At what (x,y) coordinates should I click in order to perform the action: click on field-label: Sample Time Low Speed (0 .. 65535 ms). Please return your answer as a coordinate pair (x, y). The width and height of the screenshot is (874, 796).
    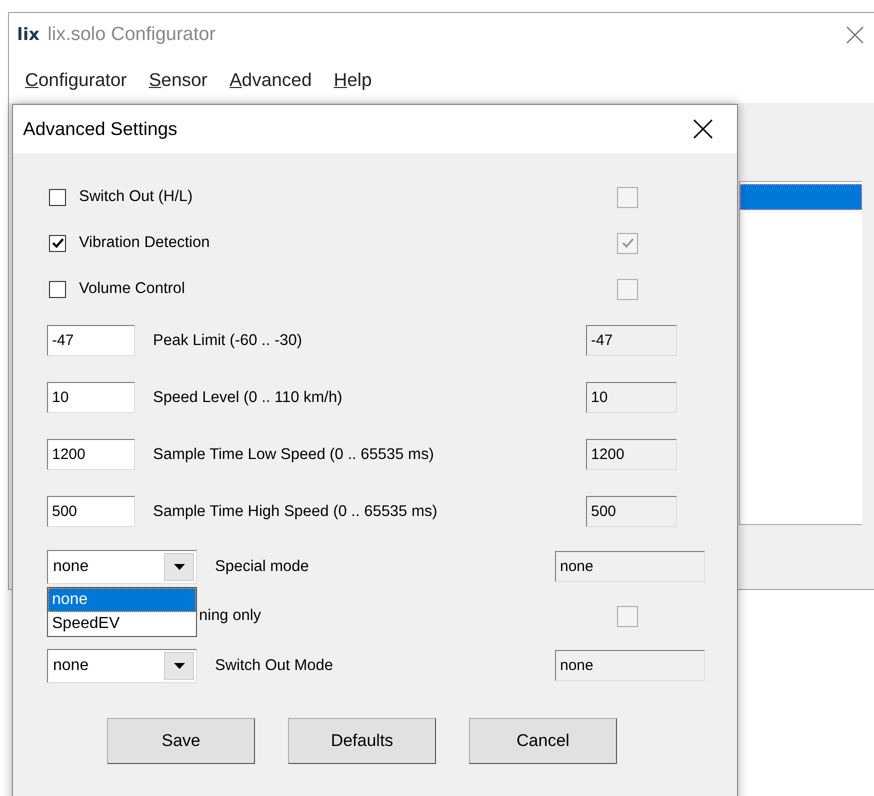
    Looking at the image, I should click on (293, 455).